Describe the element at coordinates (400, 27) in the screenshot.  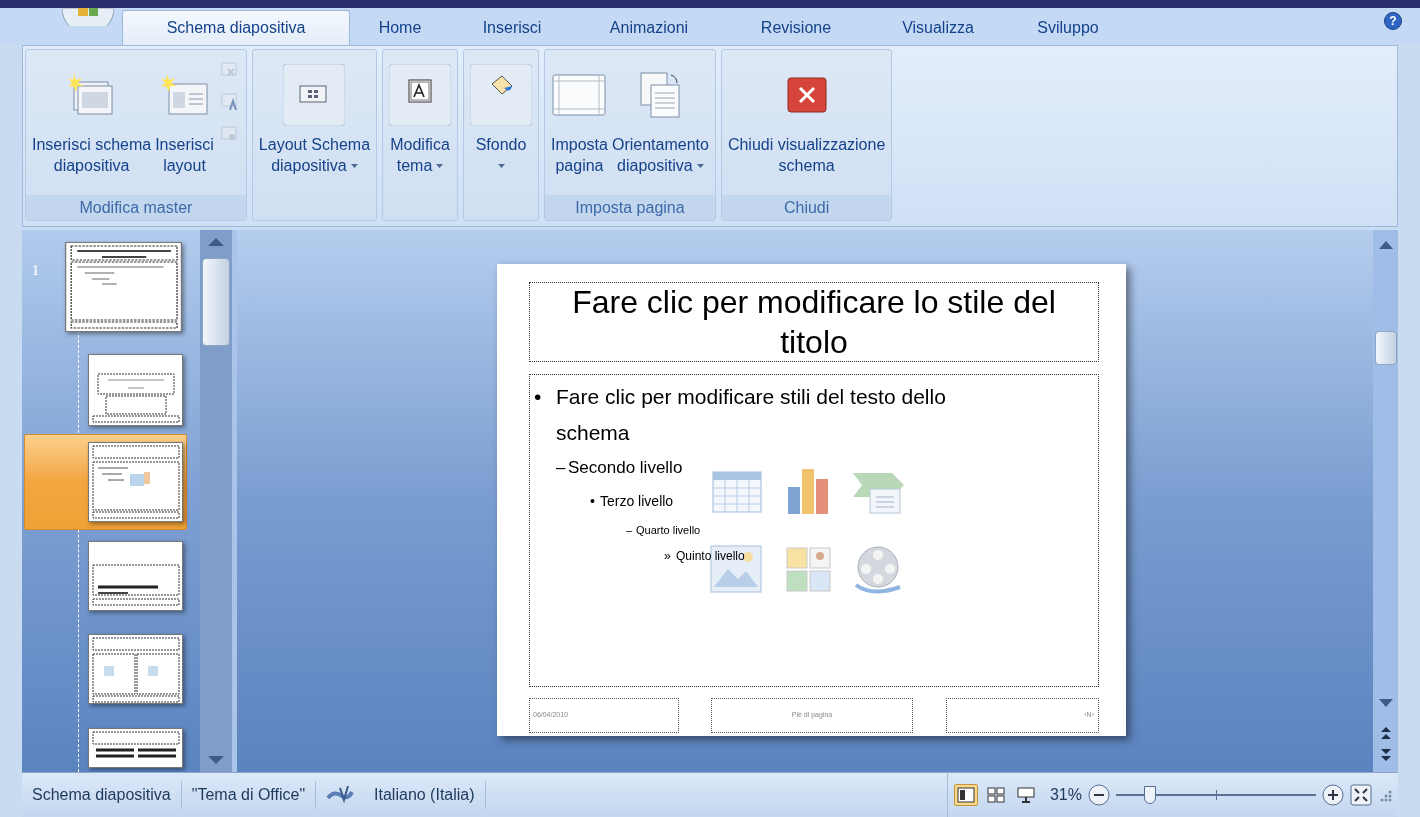
I see `ribbon-tab: Home` at that location.